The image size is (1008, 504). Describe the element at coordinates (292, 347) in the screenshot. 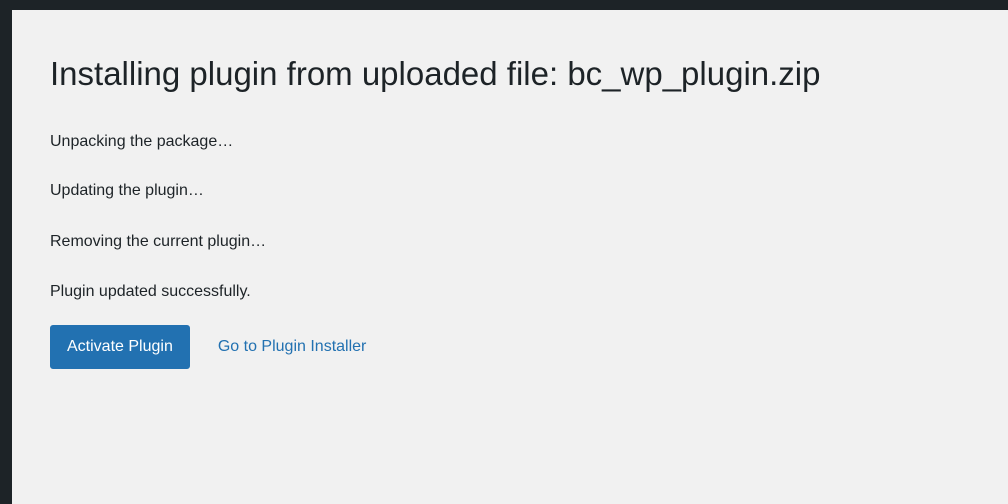

I see `plugin-installer-link: Go to Plugin Installer` at that location.